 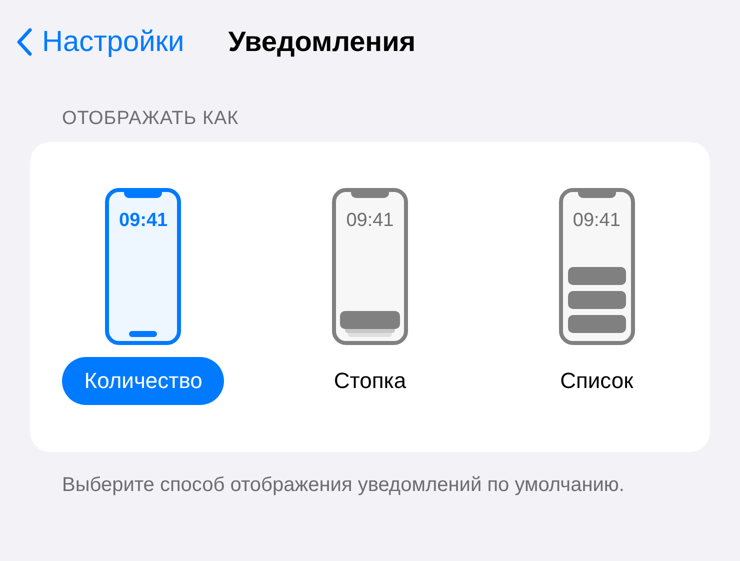 I want to click on notification-list-drawing, so click(x=597, y=300).